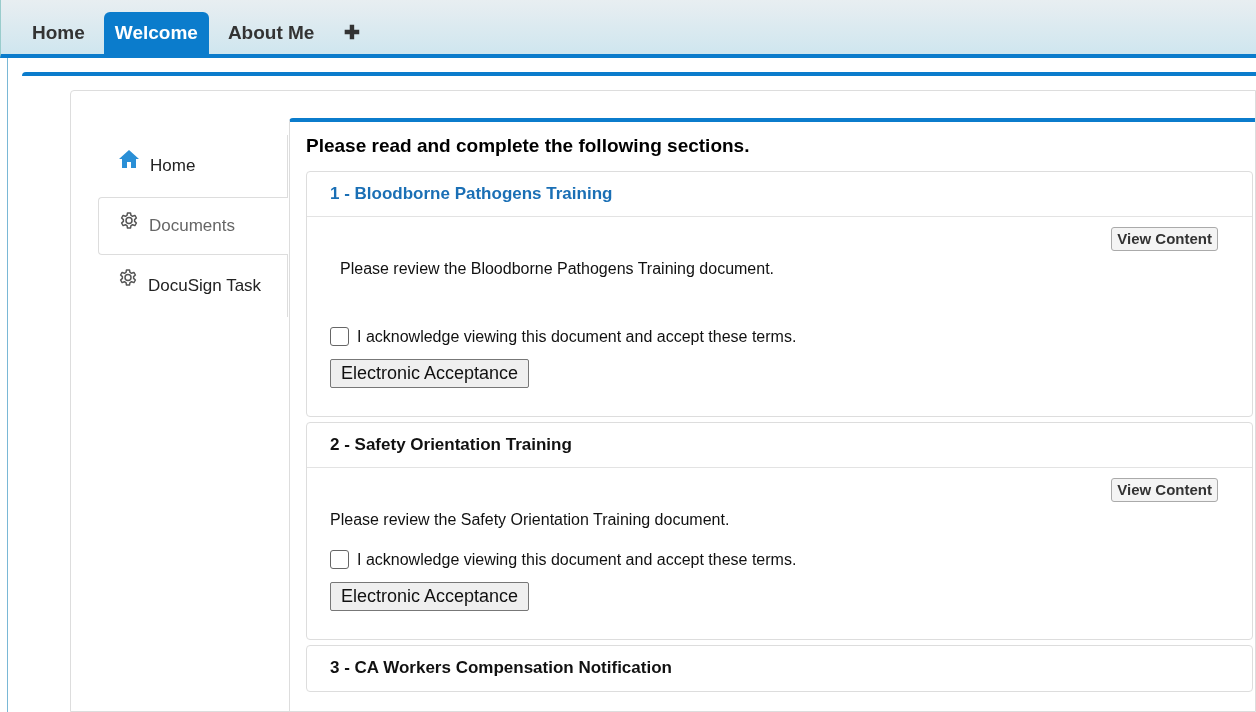 Image resolution: width=1256 pixels, height=712 pixels. What do you see at coordinates (193, 226) in the screenshot?
I see `sidebar-item: Documents` at bounding box center [193, 226].